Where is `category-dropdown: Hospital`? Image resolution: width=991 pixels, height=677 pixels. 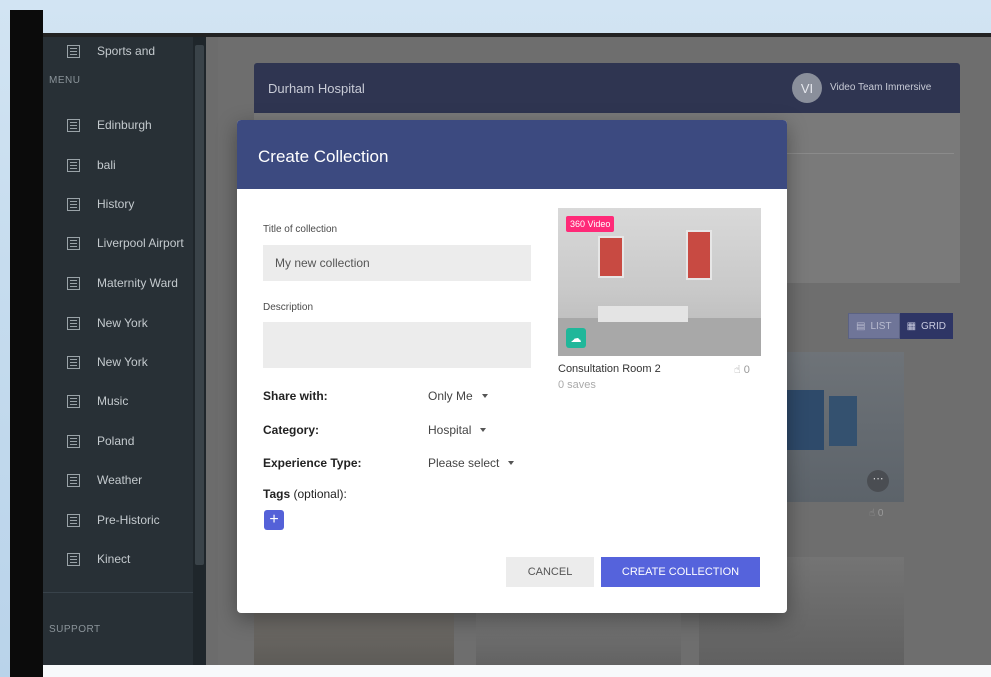
category-dropdown: Hospital is located at coordinates (457, 430).